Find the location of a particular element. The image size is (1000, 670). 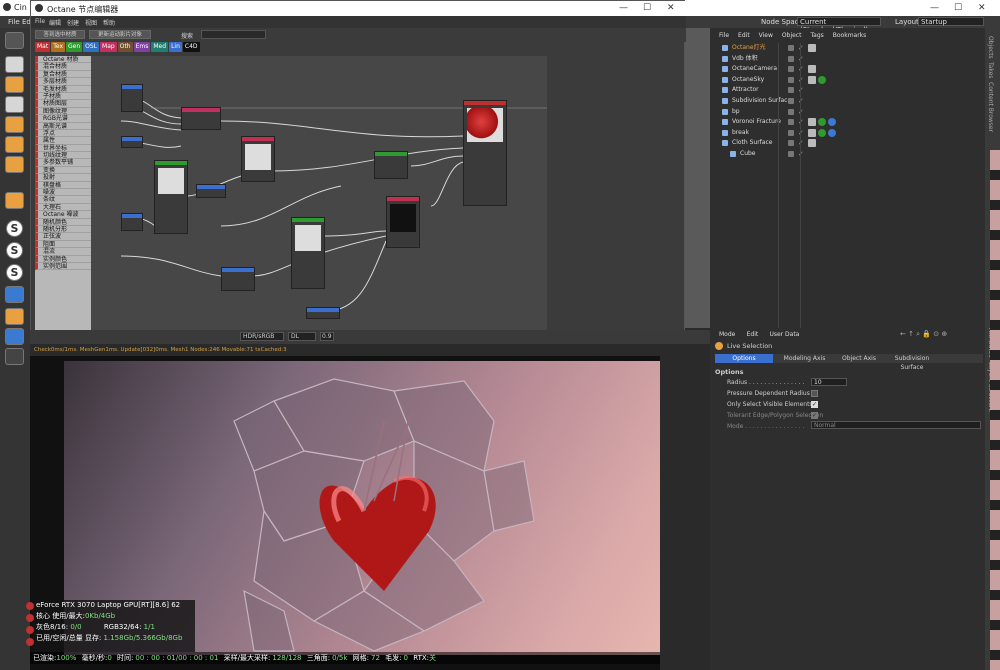

node-maximize-icon: ☐ is located at coordinates (647, 8).